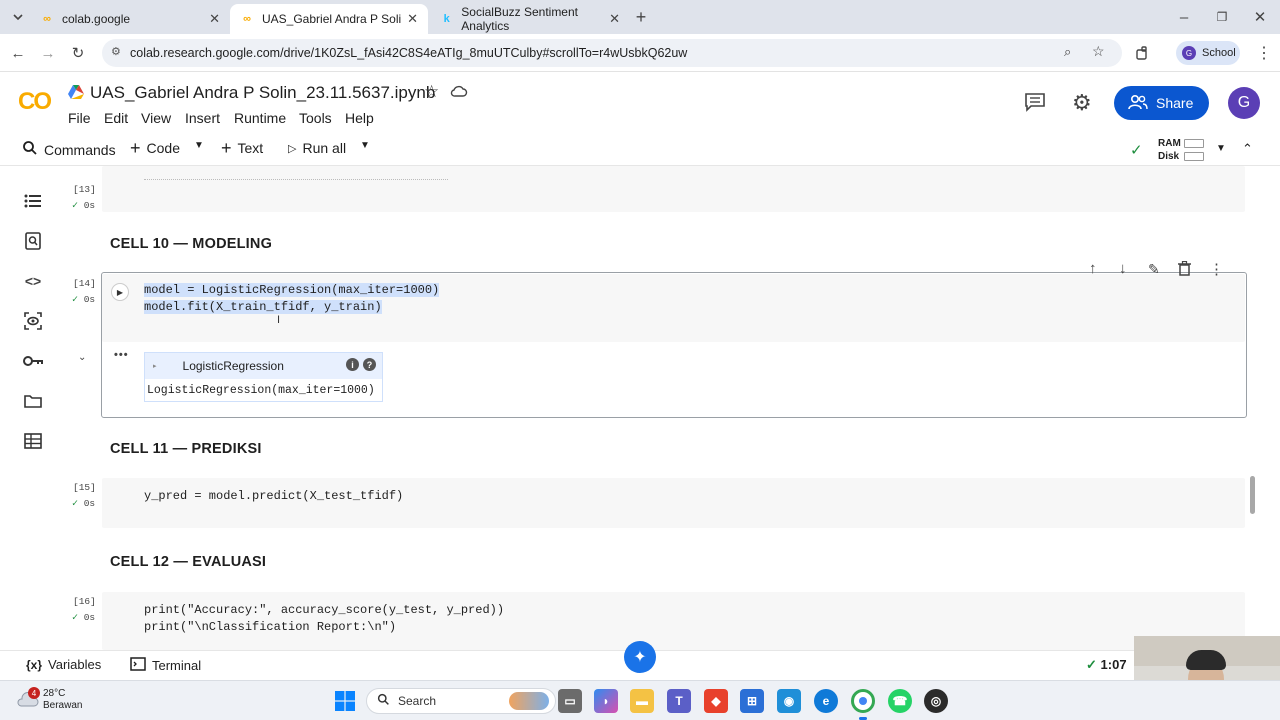 This screenshot has width=1280, height=720. I want to click on run-all-label: Run all, so click(324, 148).